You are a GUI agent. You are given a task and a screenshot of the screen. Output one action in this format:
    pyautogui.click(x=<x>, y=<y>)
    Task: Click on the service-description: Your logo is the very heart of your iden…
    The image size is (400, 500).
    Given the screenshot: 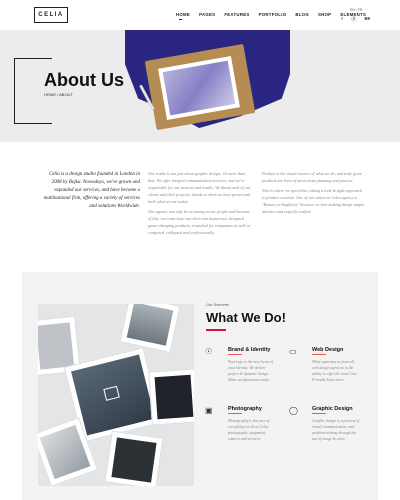 What is the action you would take?
    pyautogui.click(x=251, y=371)
    